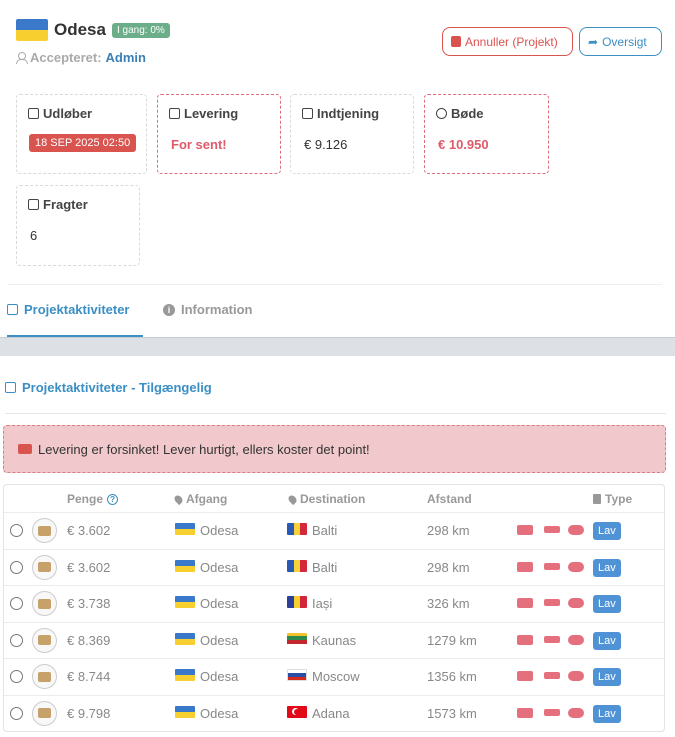 The width and height of the screenshot is (675, 737). Describe the element at coordinates (199, 144) in the screenshot. I see `delivery-status: For sent!` at that location.